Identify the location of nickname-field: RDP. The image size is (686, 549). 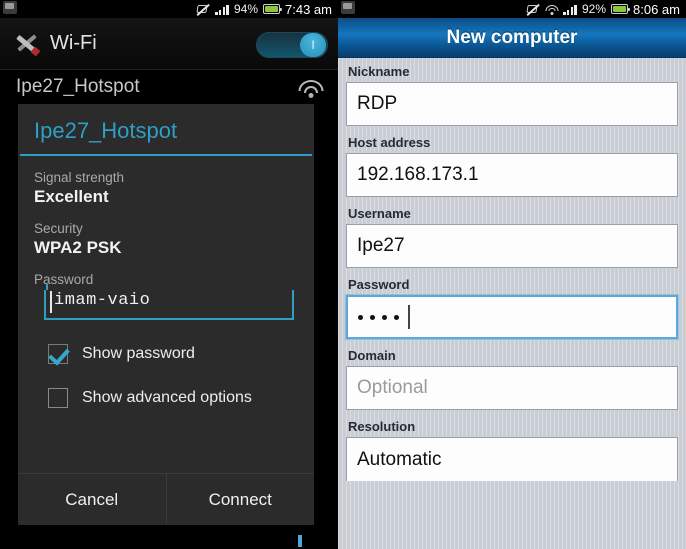
(512, 104).